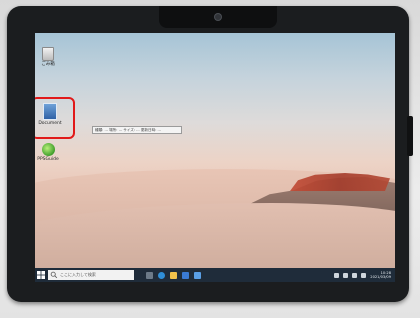 This screenshot has height=318, width=420. What do you see at coordinates (48, 54) in the screenshot?
I see `recycle-bin-icon` at bounding box center [48, 54].